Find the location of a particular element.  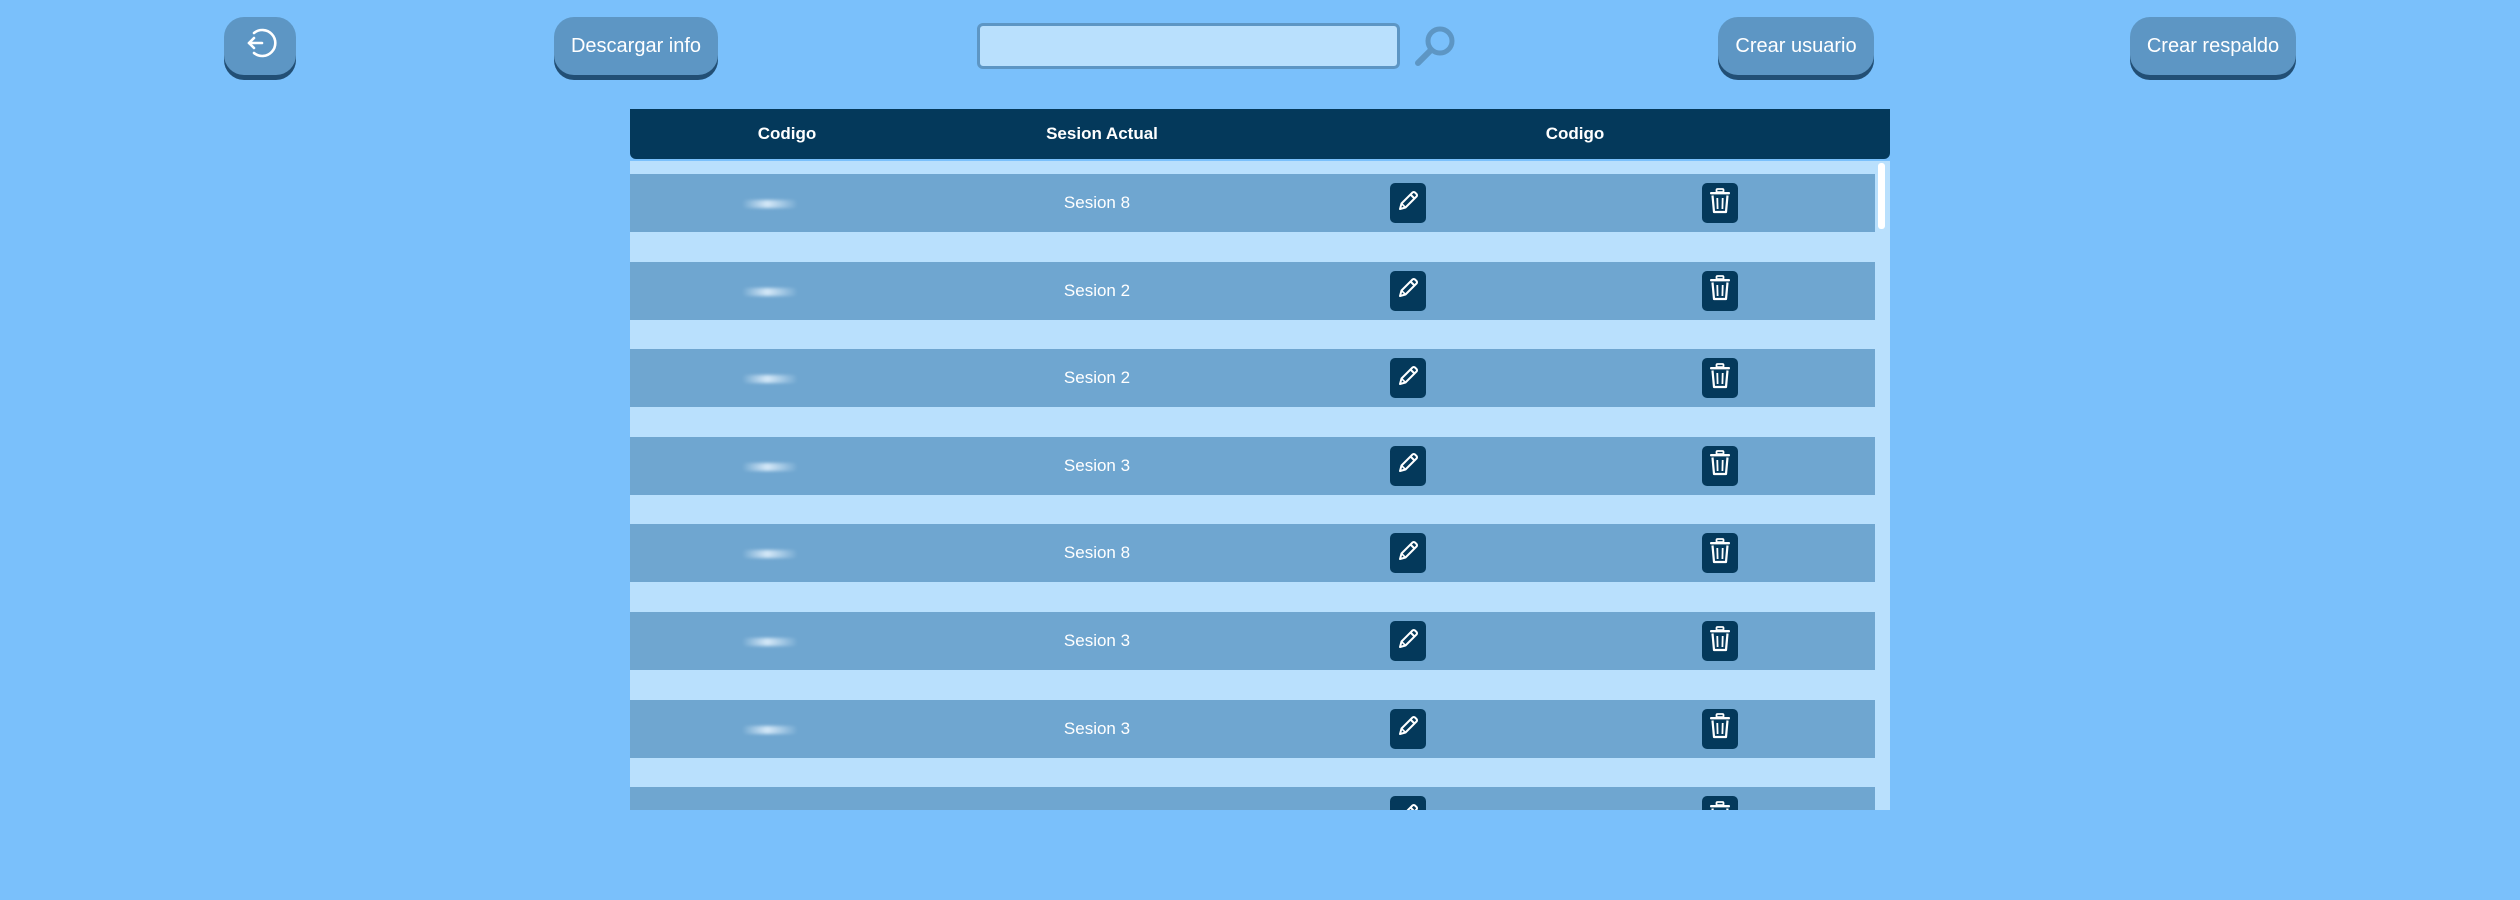

search-input is located at coordinates (1188, 46).